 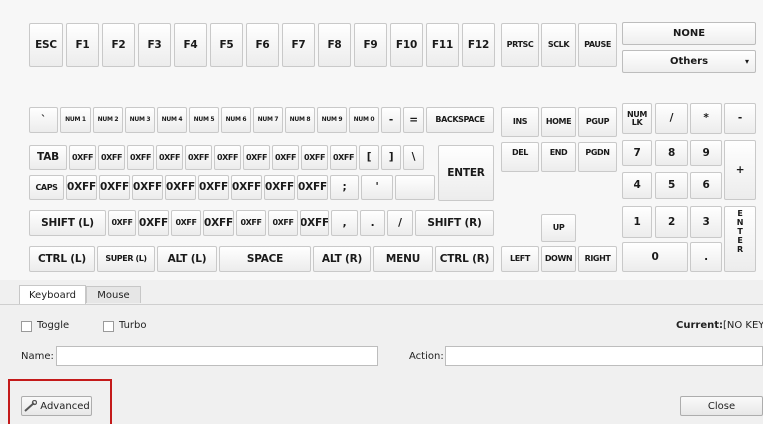 I want to click on key-numpad-multiply: *, so click(x=706, y=118).